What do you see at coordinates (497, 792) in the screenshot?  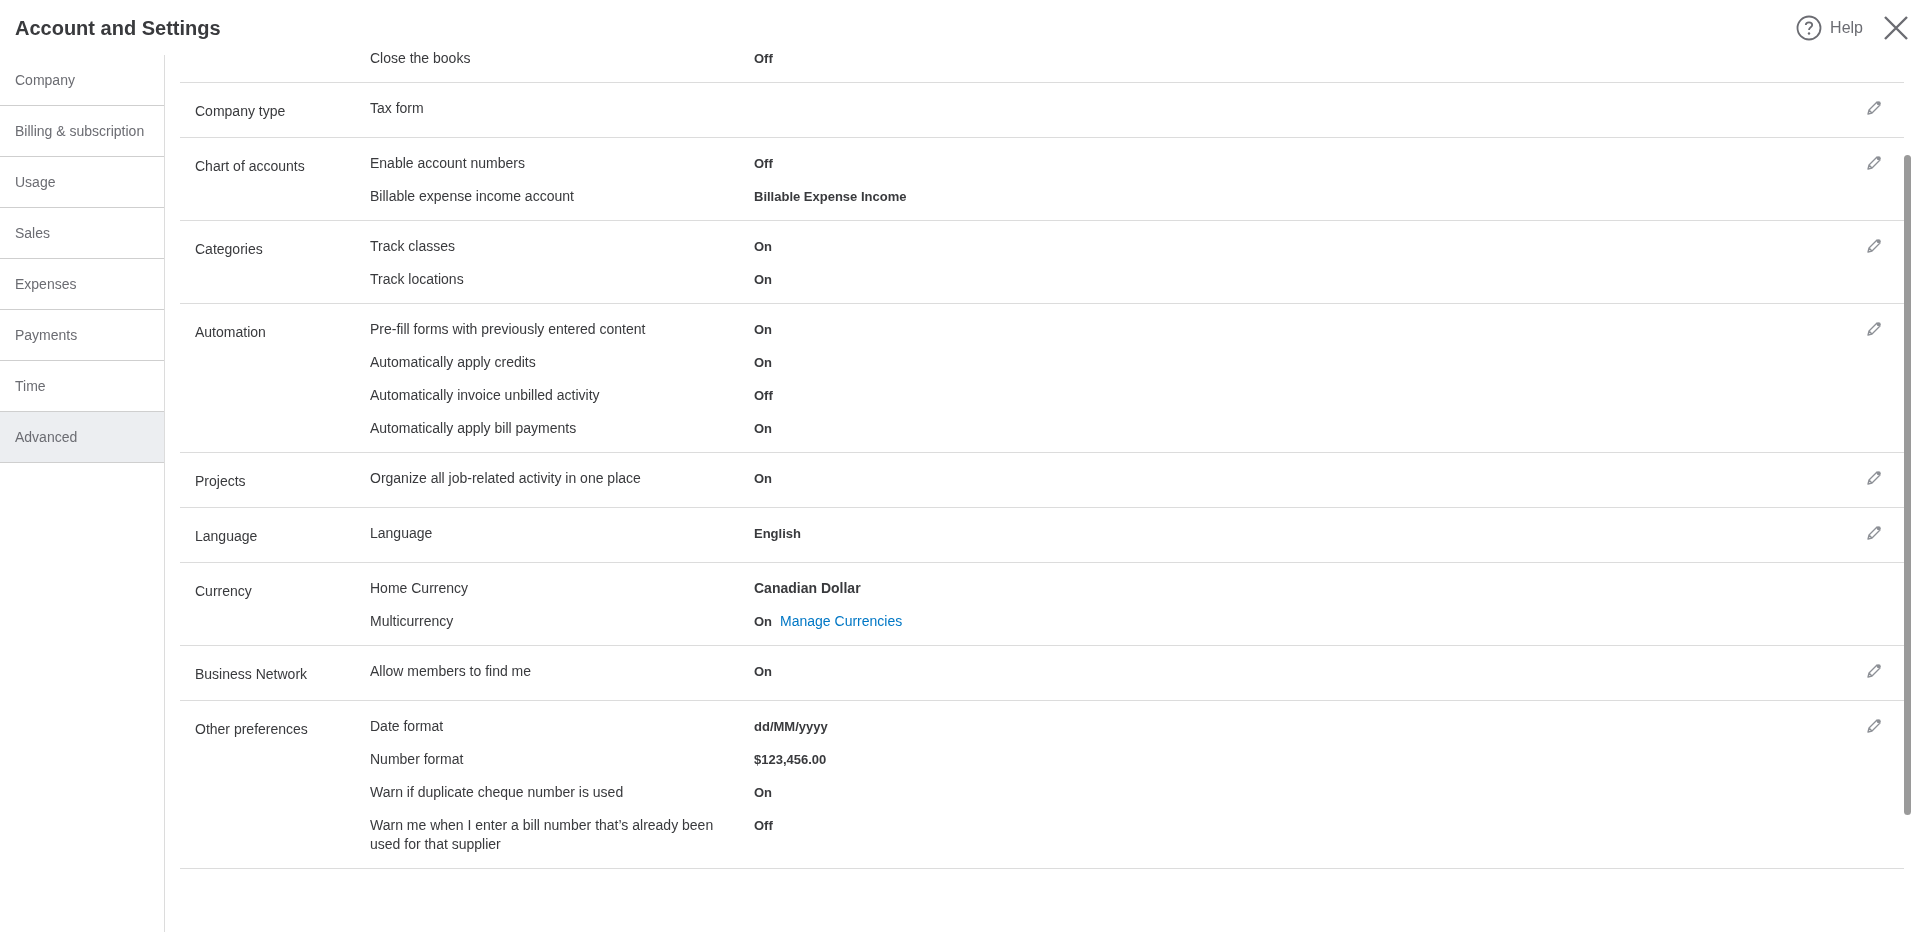 I see `setting-label: Warn if duplicate cheque number is used` at bounding box center [497, 792].